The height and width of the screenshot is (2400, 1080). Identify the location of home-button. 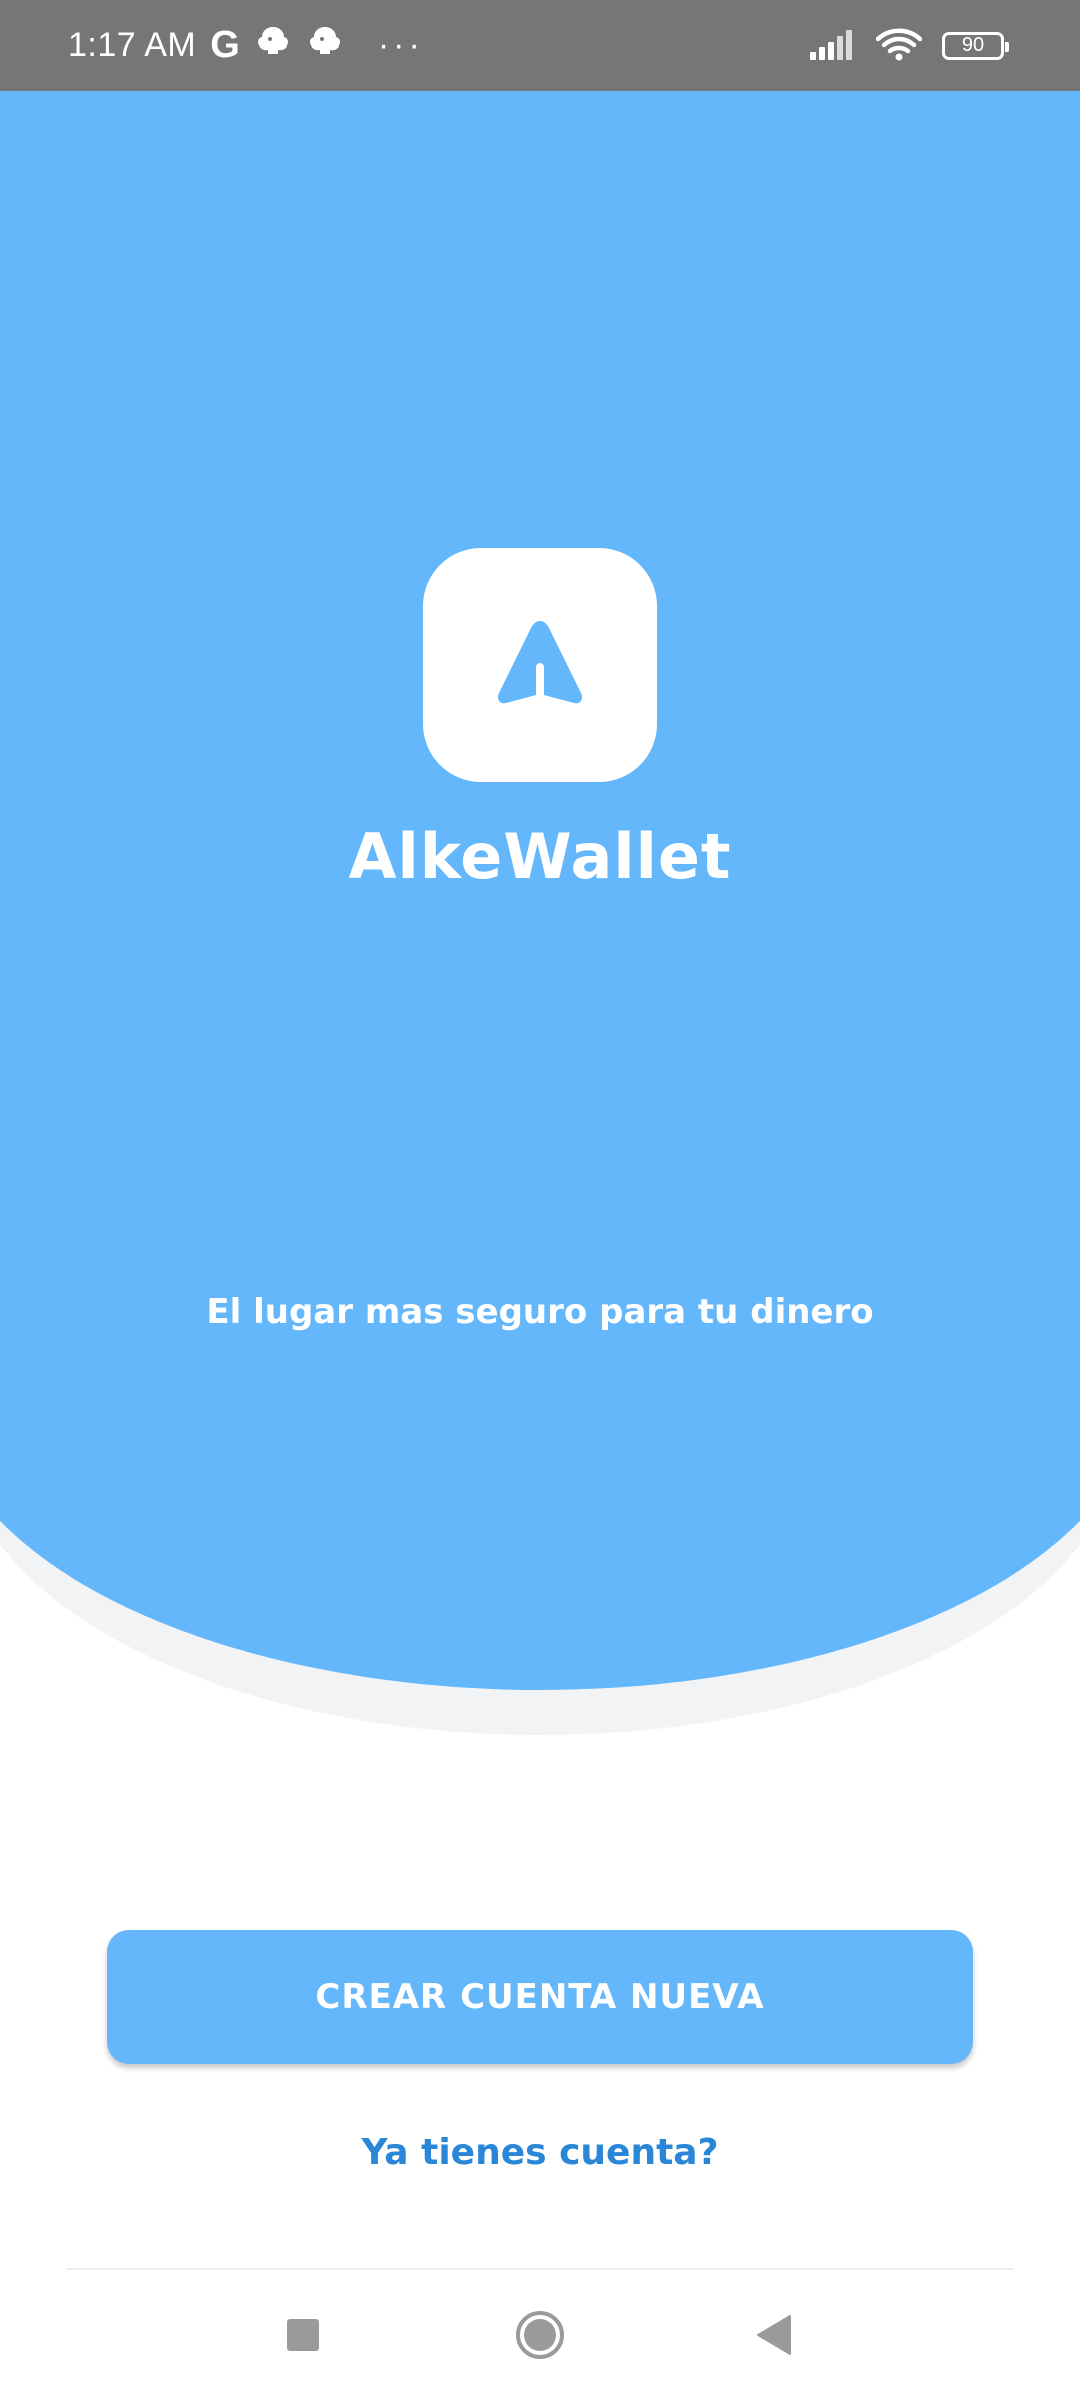
(540, 2335).